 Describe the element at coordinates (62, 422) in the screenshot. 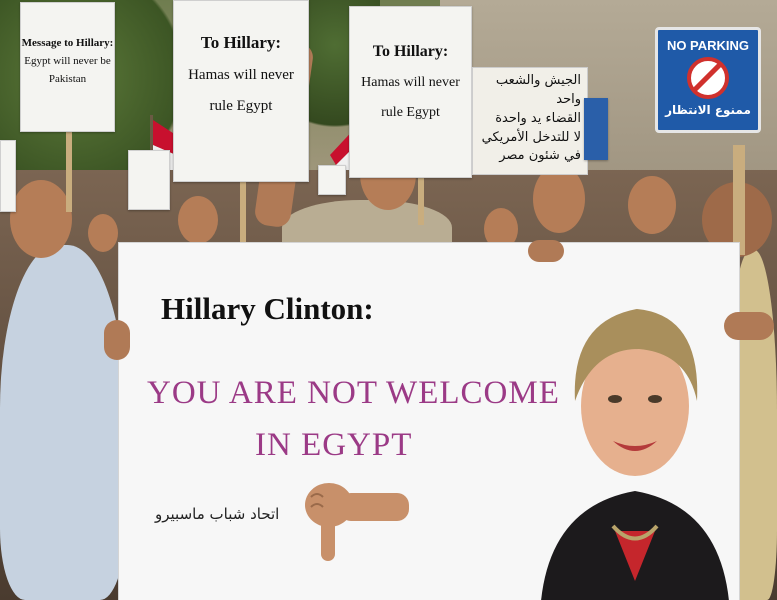

I see `protester-left` at that location.